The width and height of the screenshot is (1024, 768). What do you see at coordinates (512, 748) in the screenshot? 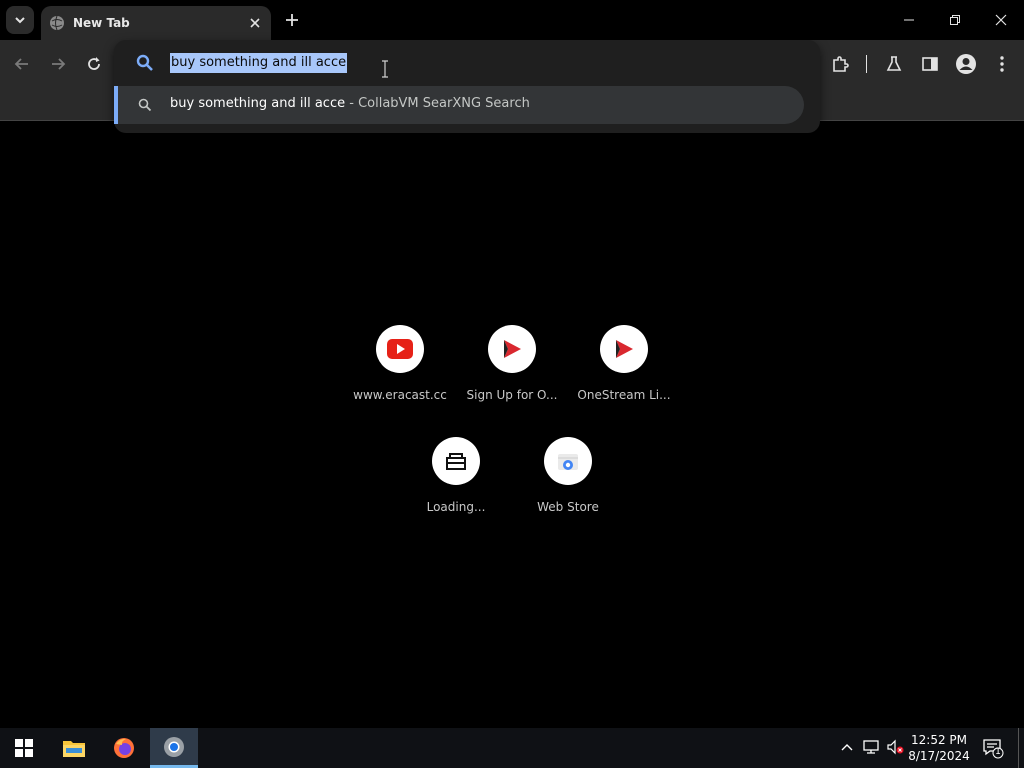
I see `taskbar: 12:52 PM 8/17/2024 1` at bounding box center [512, 748].